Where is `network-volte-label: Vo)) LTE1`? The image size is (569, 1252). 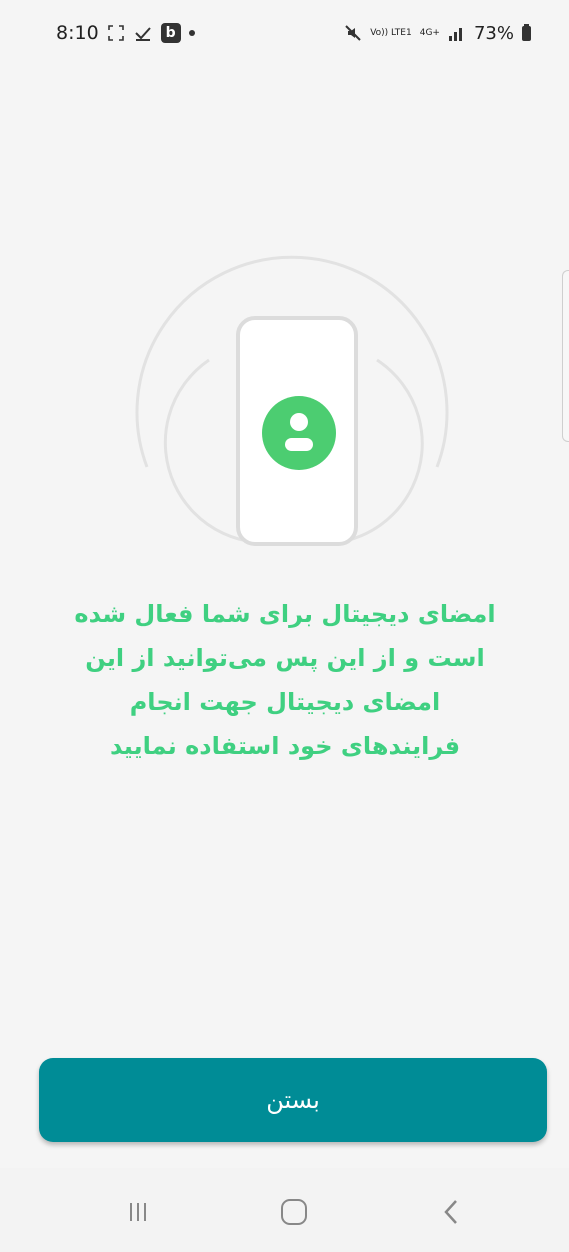 network-volte-label: Vo)) LTE1 is located at coordinates (391, 32).